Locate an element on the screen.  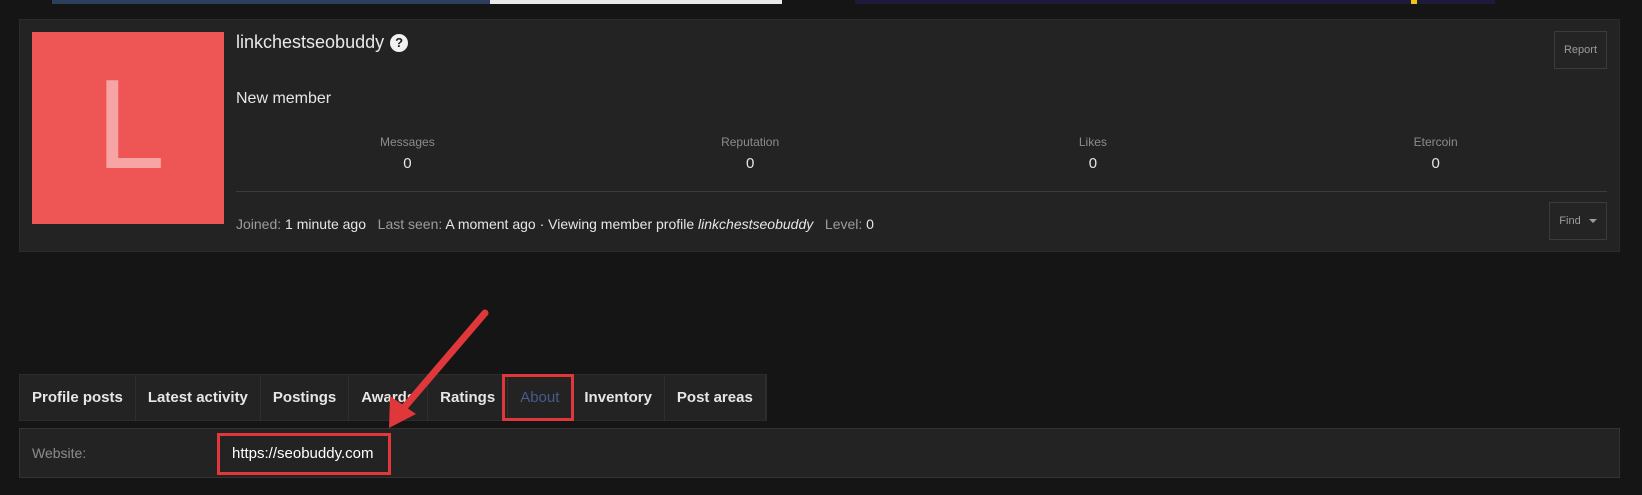
banner-strip-right is located at coordinates (1175, 2).